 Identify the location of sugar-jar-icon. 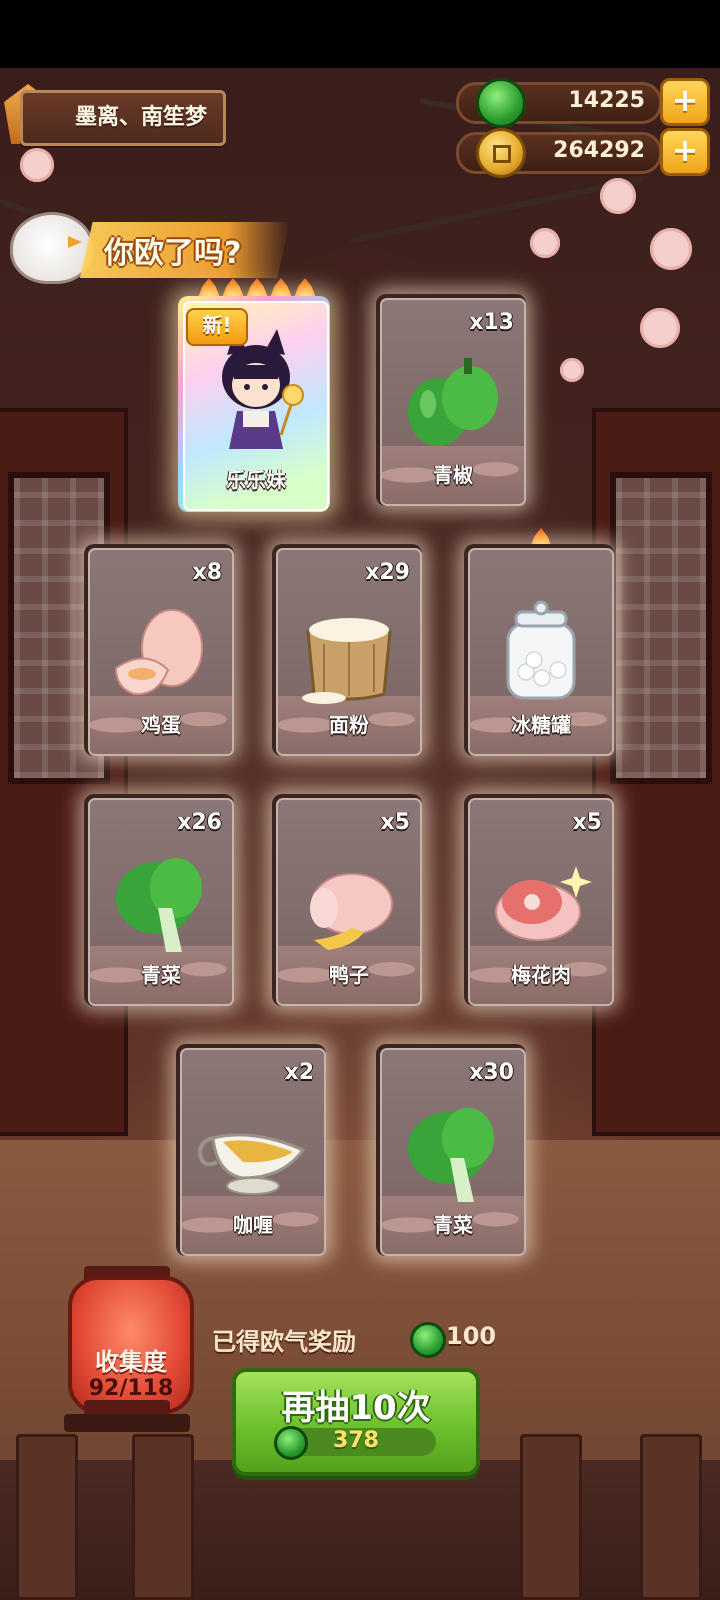
(541, 650).